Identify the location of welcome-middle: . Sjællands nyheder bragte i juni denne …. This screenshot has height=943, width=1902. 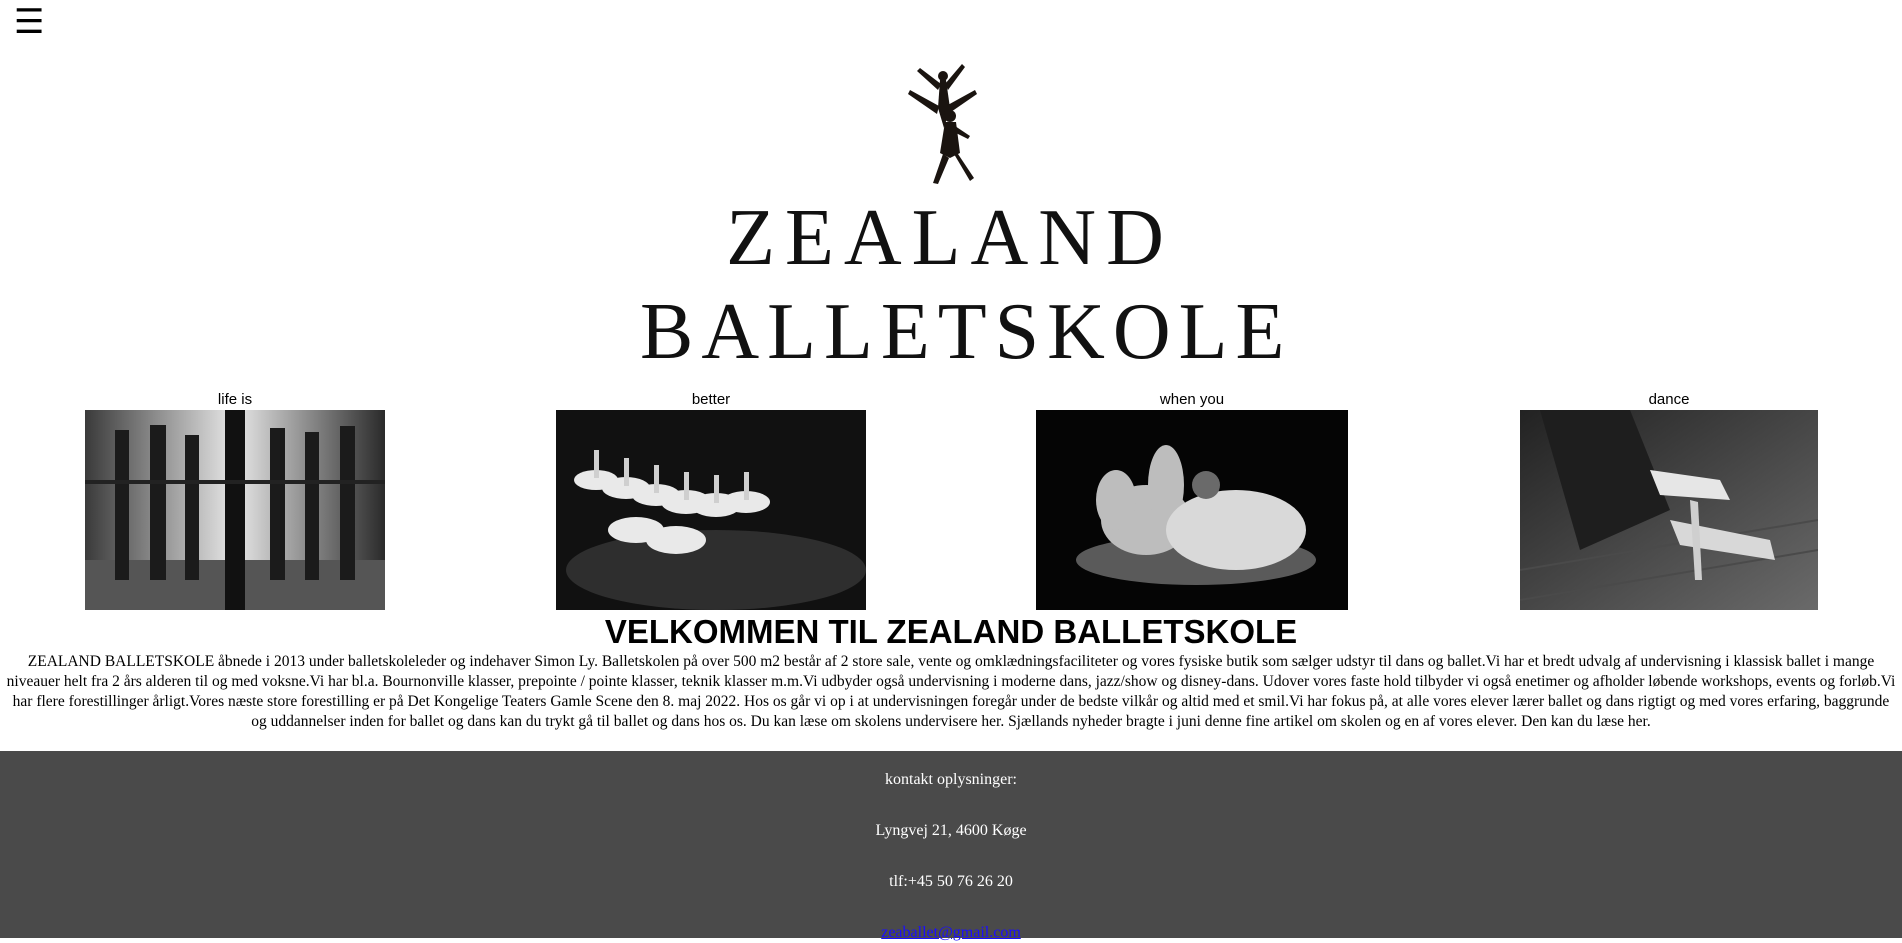
(1314, 721).